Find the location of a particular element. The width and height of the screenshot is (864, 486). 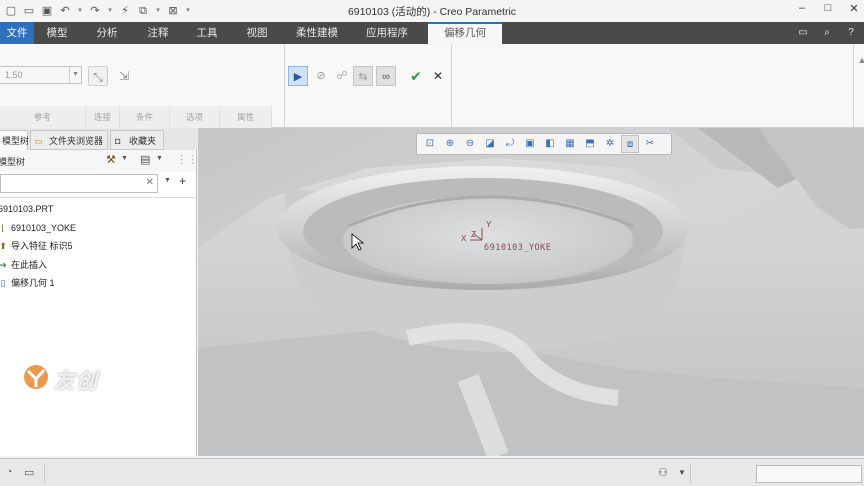

saved-views-icon: ▦ is located at coordinates (570, 144).